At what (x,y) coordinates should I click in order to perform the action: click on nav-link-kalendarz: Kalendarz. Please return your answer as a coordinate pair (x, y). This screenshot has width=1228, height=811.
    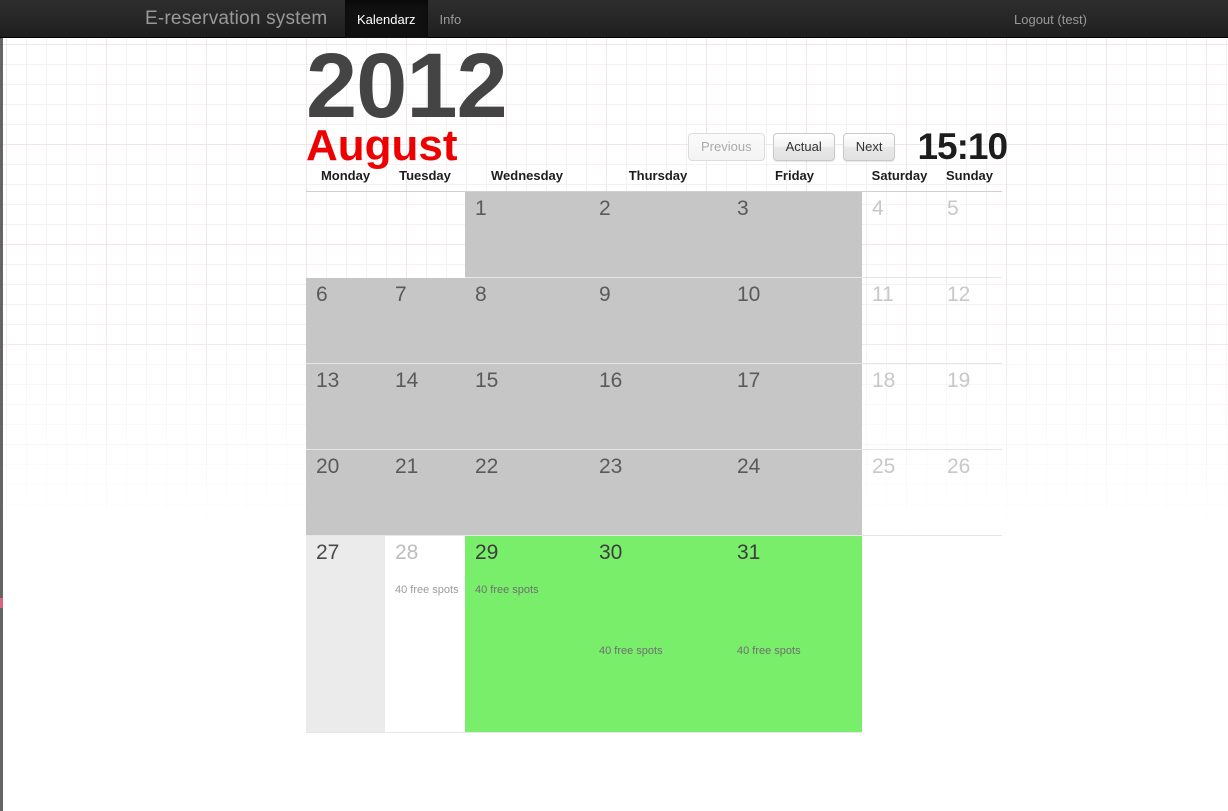
    Looking at the image, I should click on (386, 19).